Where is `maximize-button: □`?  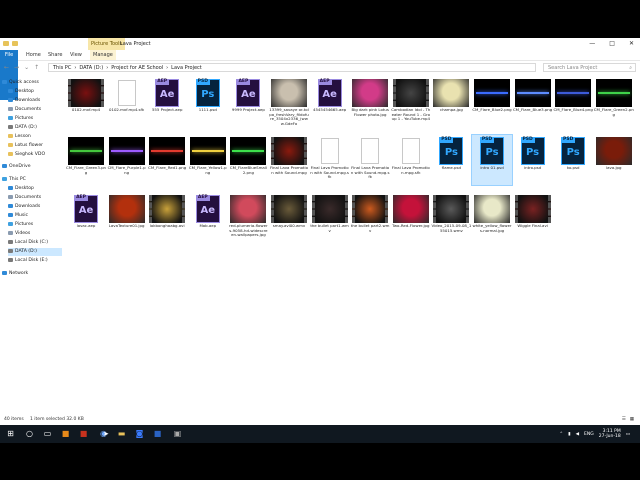 maximize-button: □ is located at coordinates (612, 44).